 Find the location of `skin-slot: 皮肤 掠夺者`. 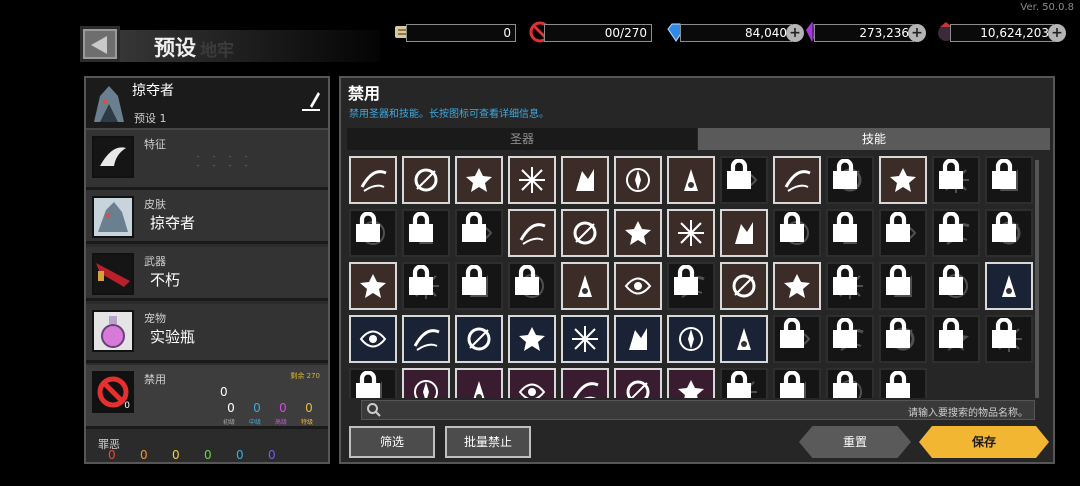

skin-slot: 皮肤 掠夺者 is located at coordinates (207, 217).